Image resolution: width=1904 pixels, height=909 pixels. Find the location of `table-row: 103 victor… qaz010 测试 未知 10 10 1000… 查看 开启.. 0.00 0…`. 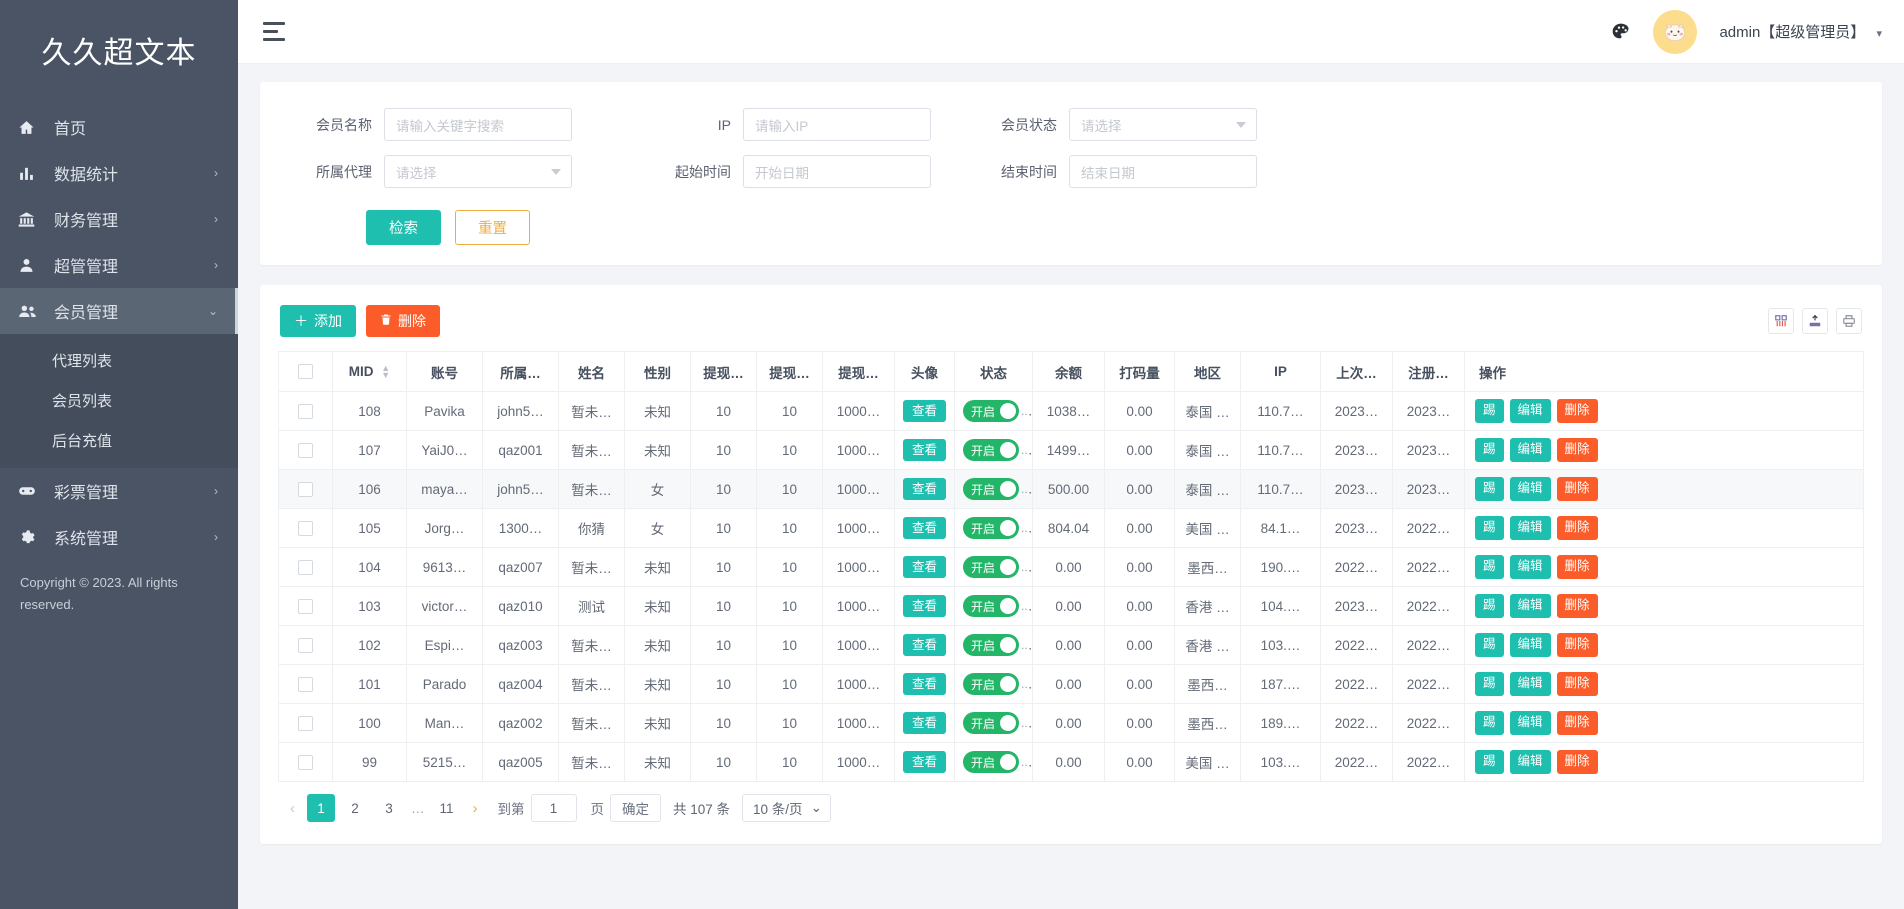

table-row: 103 victor… qaz010 测试 未知 10 10 1000… 查看 开启.. 0.00 0… is located at coordinates (1071, 606).